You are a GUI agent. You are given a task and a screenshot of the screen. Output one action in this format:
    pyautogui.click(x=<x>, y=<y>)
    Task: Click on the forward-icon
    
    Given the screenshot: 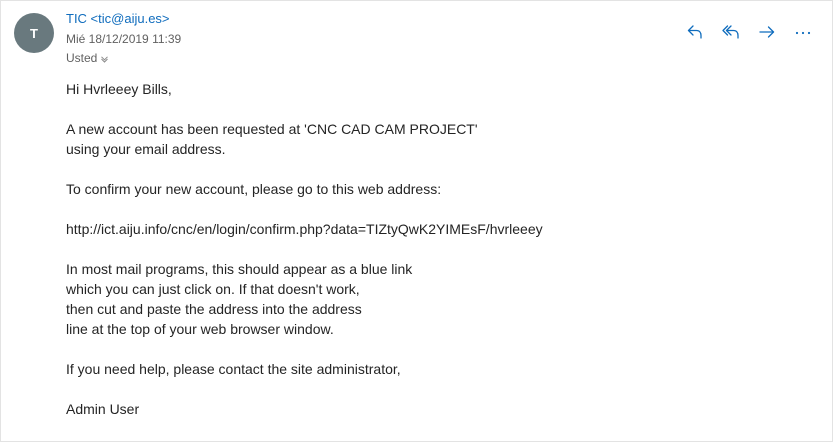 What is the action you would take?
    pyautogui.click(x=767, y=32)
    